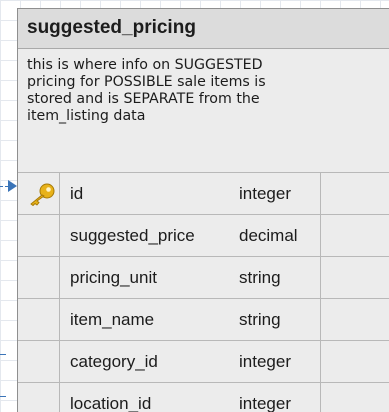 This screenshot has height=412, width=389. What do you see at coordinates (132, 235) in the screenshot?
I see `column-name: suggested_price` at bounding box center [132, 235].